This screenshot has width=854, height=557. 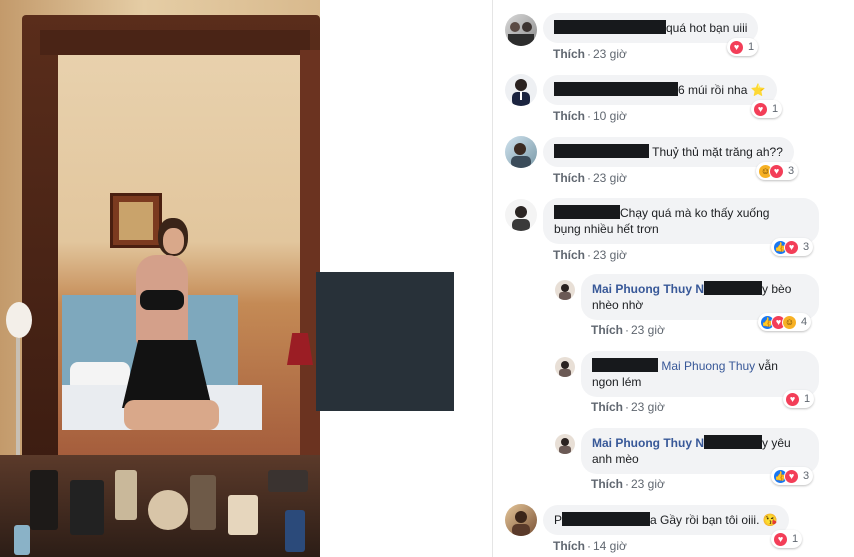 I want to click on person-face, so click(x=173, y=241).